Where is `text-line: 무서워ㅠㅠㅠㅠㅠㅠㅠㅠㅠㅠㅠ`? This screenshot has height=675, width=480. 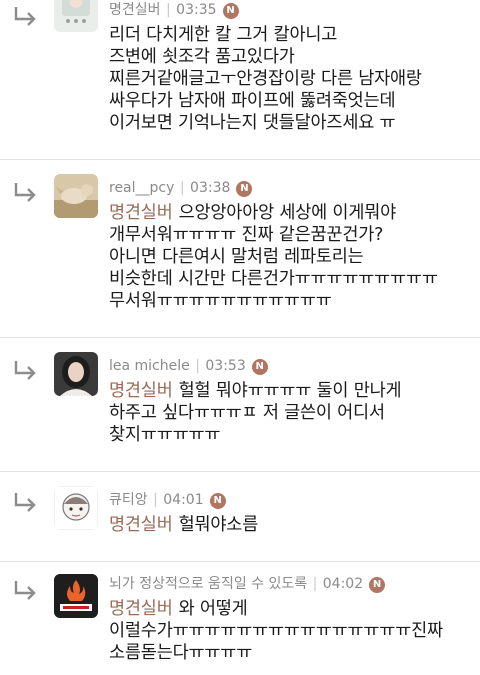 text-line: 무서워ㅠㅠㅠㅠㅠㅠㅠㅠㅠㅠㅠ is located at coordinates (220, 301).